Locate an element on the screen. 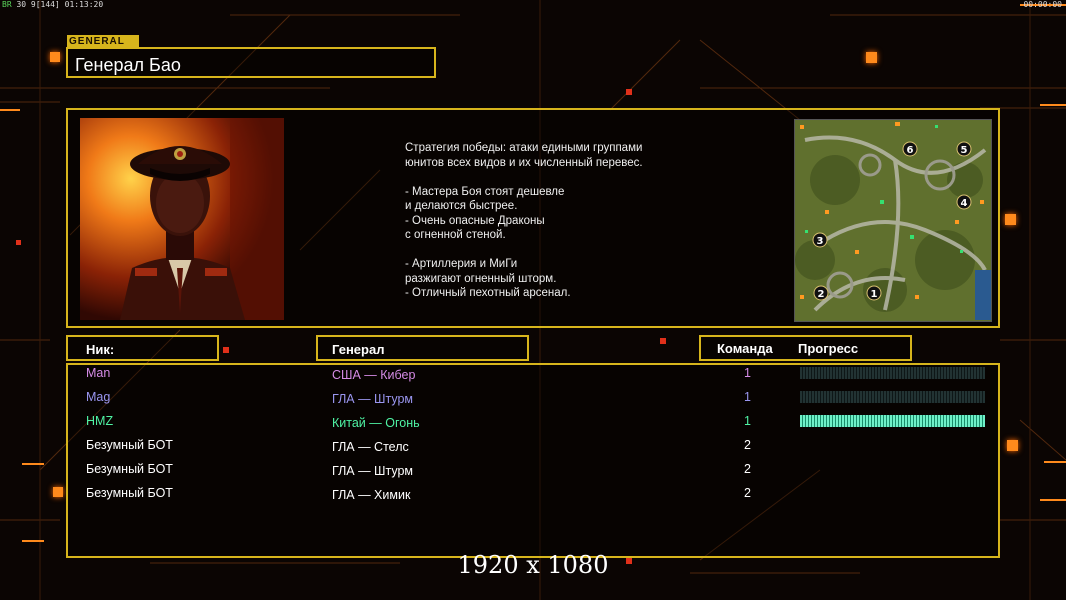 Image resolution: width=1066 pixels, height=600 pixels. player-nick: Mag is located at coordinates (98, 397).